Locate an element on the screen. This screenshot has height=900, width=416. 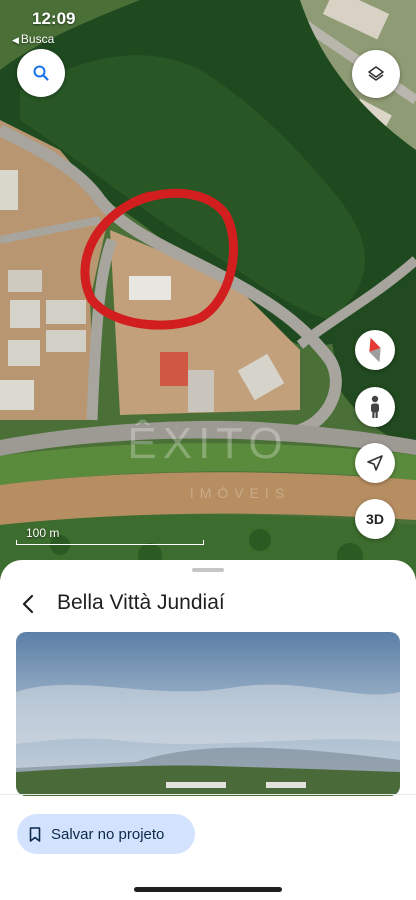
scale-label: 100 m is located at coordinates (43, 533).